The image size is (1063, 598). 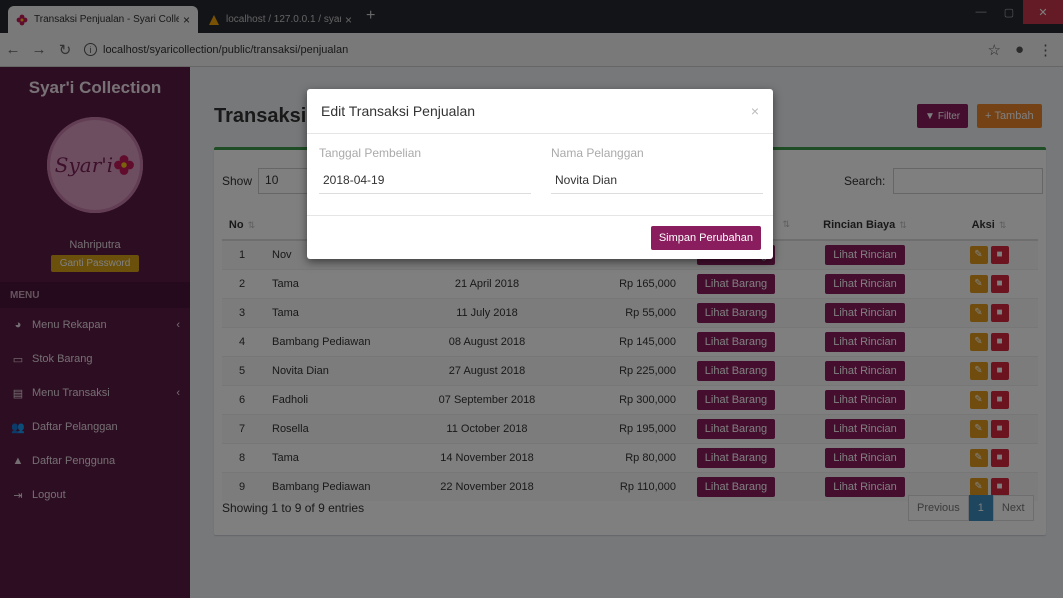 I want to click on forward-icon: →, so click(x=39, y=49).